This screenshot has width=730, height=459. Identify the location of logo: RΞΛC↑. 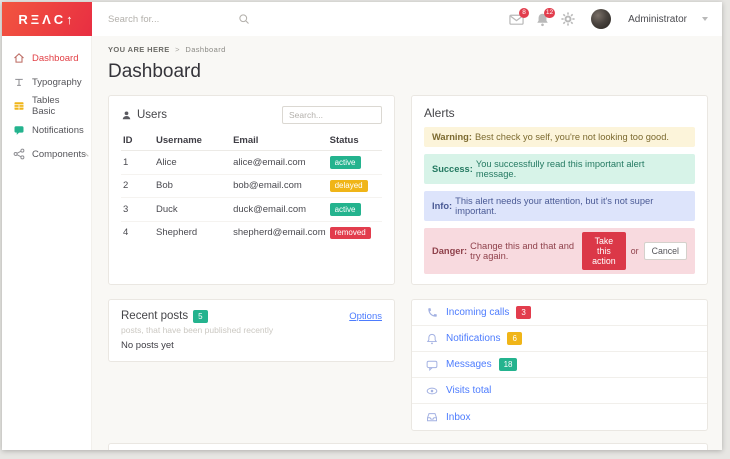
(47, 19).